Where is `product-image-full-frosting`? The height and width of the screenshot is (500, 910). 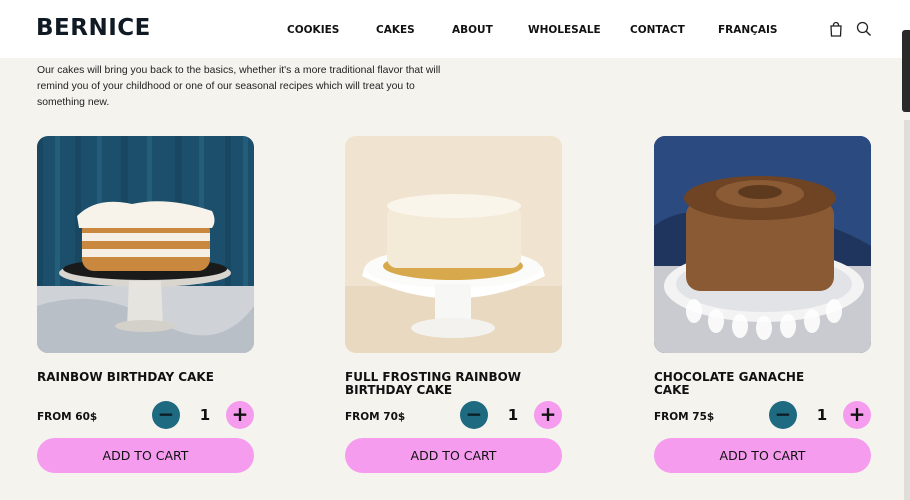
product-image-full-frosting is located at coordinates (453, 244).